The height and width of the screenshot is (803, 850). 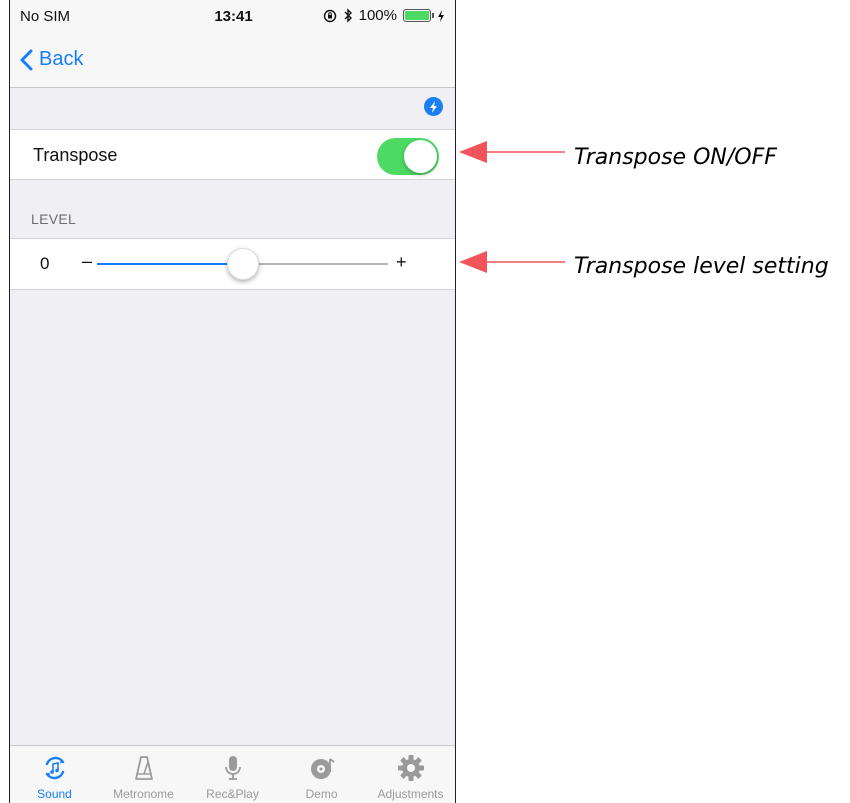 I want to click on tab-label-rec-play: Rec&Play, so click(x=232, y=794).